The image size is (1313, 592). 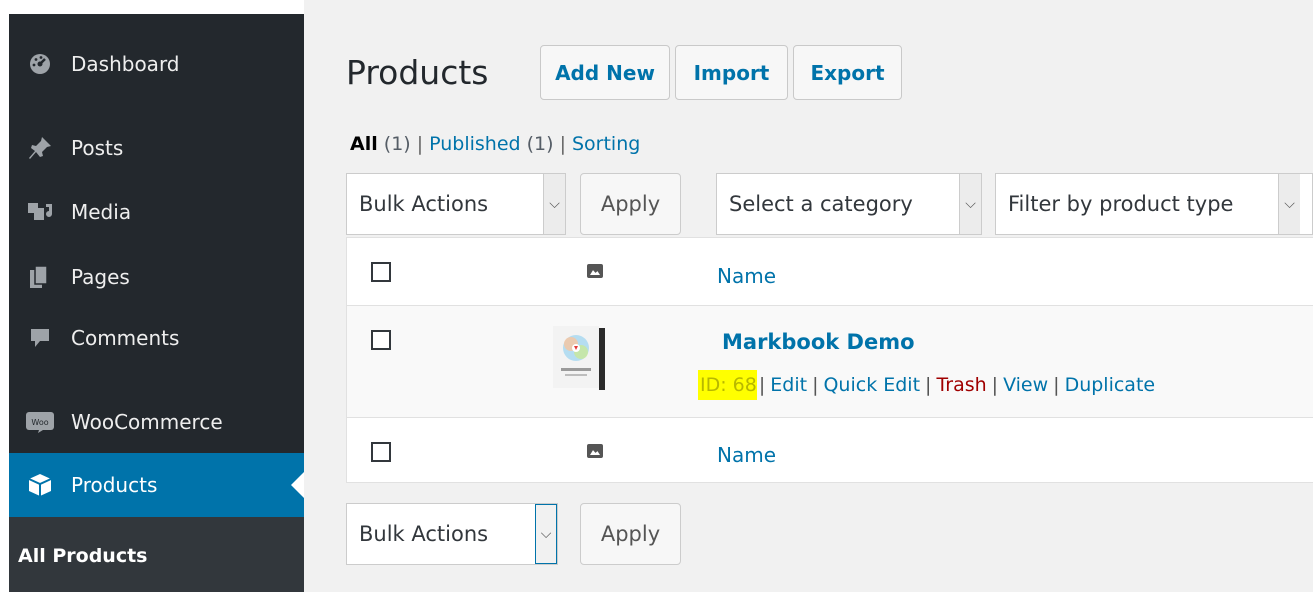 I want to click on product-type-select: Filter by product type ⌵, so click(x=1154, y=204).